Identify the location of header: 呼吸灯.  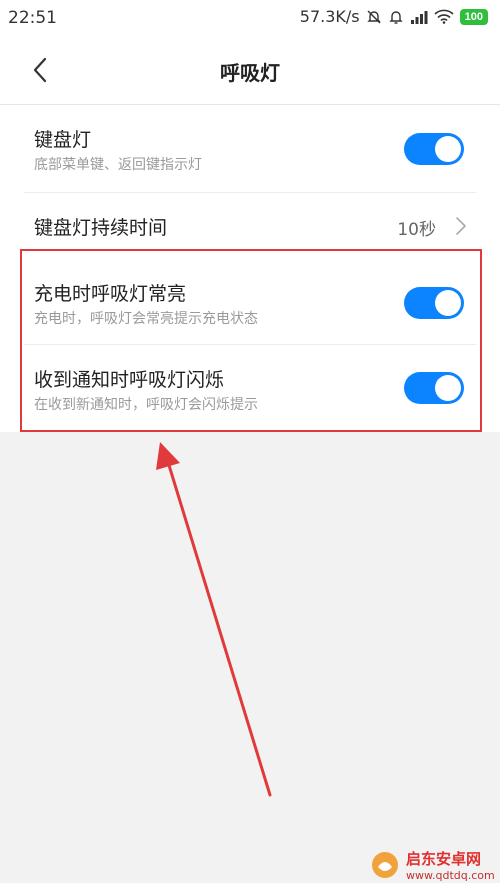
(250, 70).